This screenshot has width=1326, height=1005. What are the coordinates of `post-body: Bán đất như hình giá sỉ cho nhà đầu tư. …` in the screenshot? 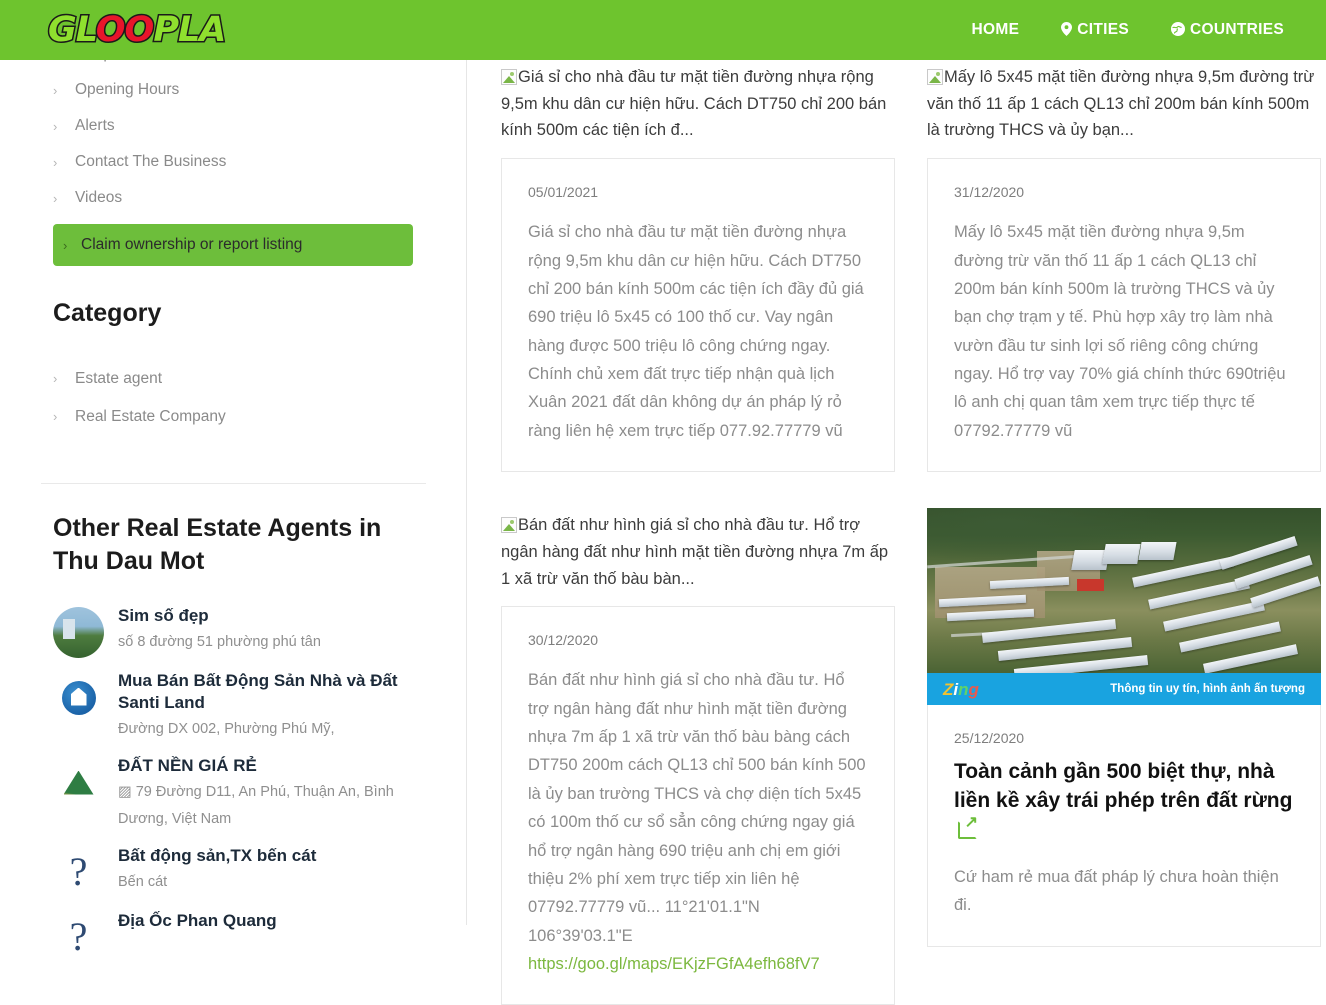 It's located at (697, 822).